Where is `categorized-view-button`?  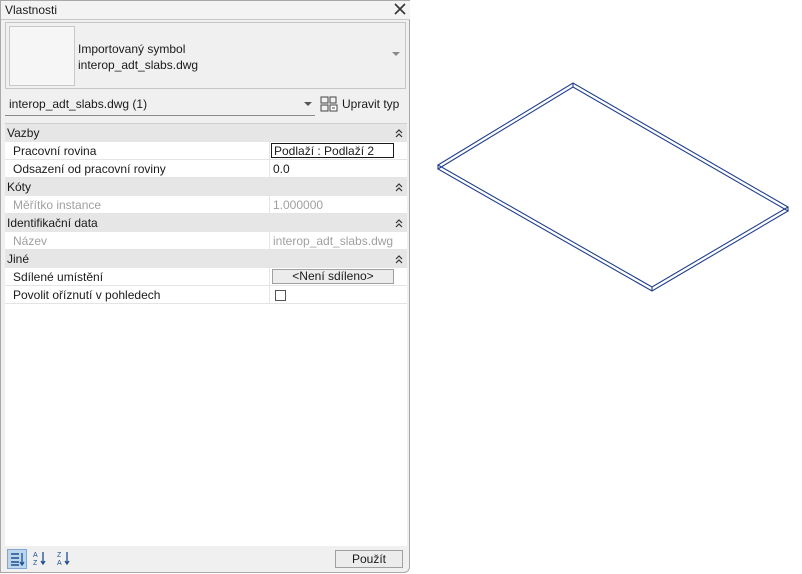
categorized-view-button is located at coordinates (17, 559).